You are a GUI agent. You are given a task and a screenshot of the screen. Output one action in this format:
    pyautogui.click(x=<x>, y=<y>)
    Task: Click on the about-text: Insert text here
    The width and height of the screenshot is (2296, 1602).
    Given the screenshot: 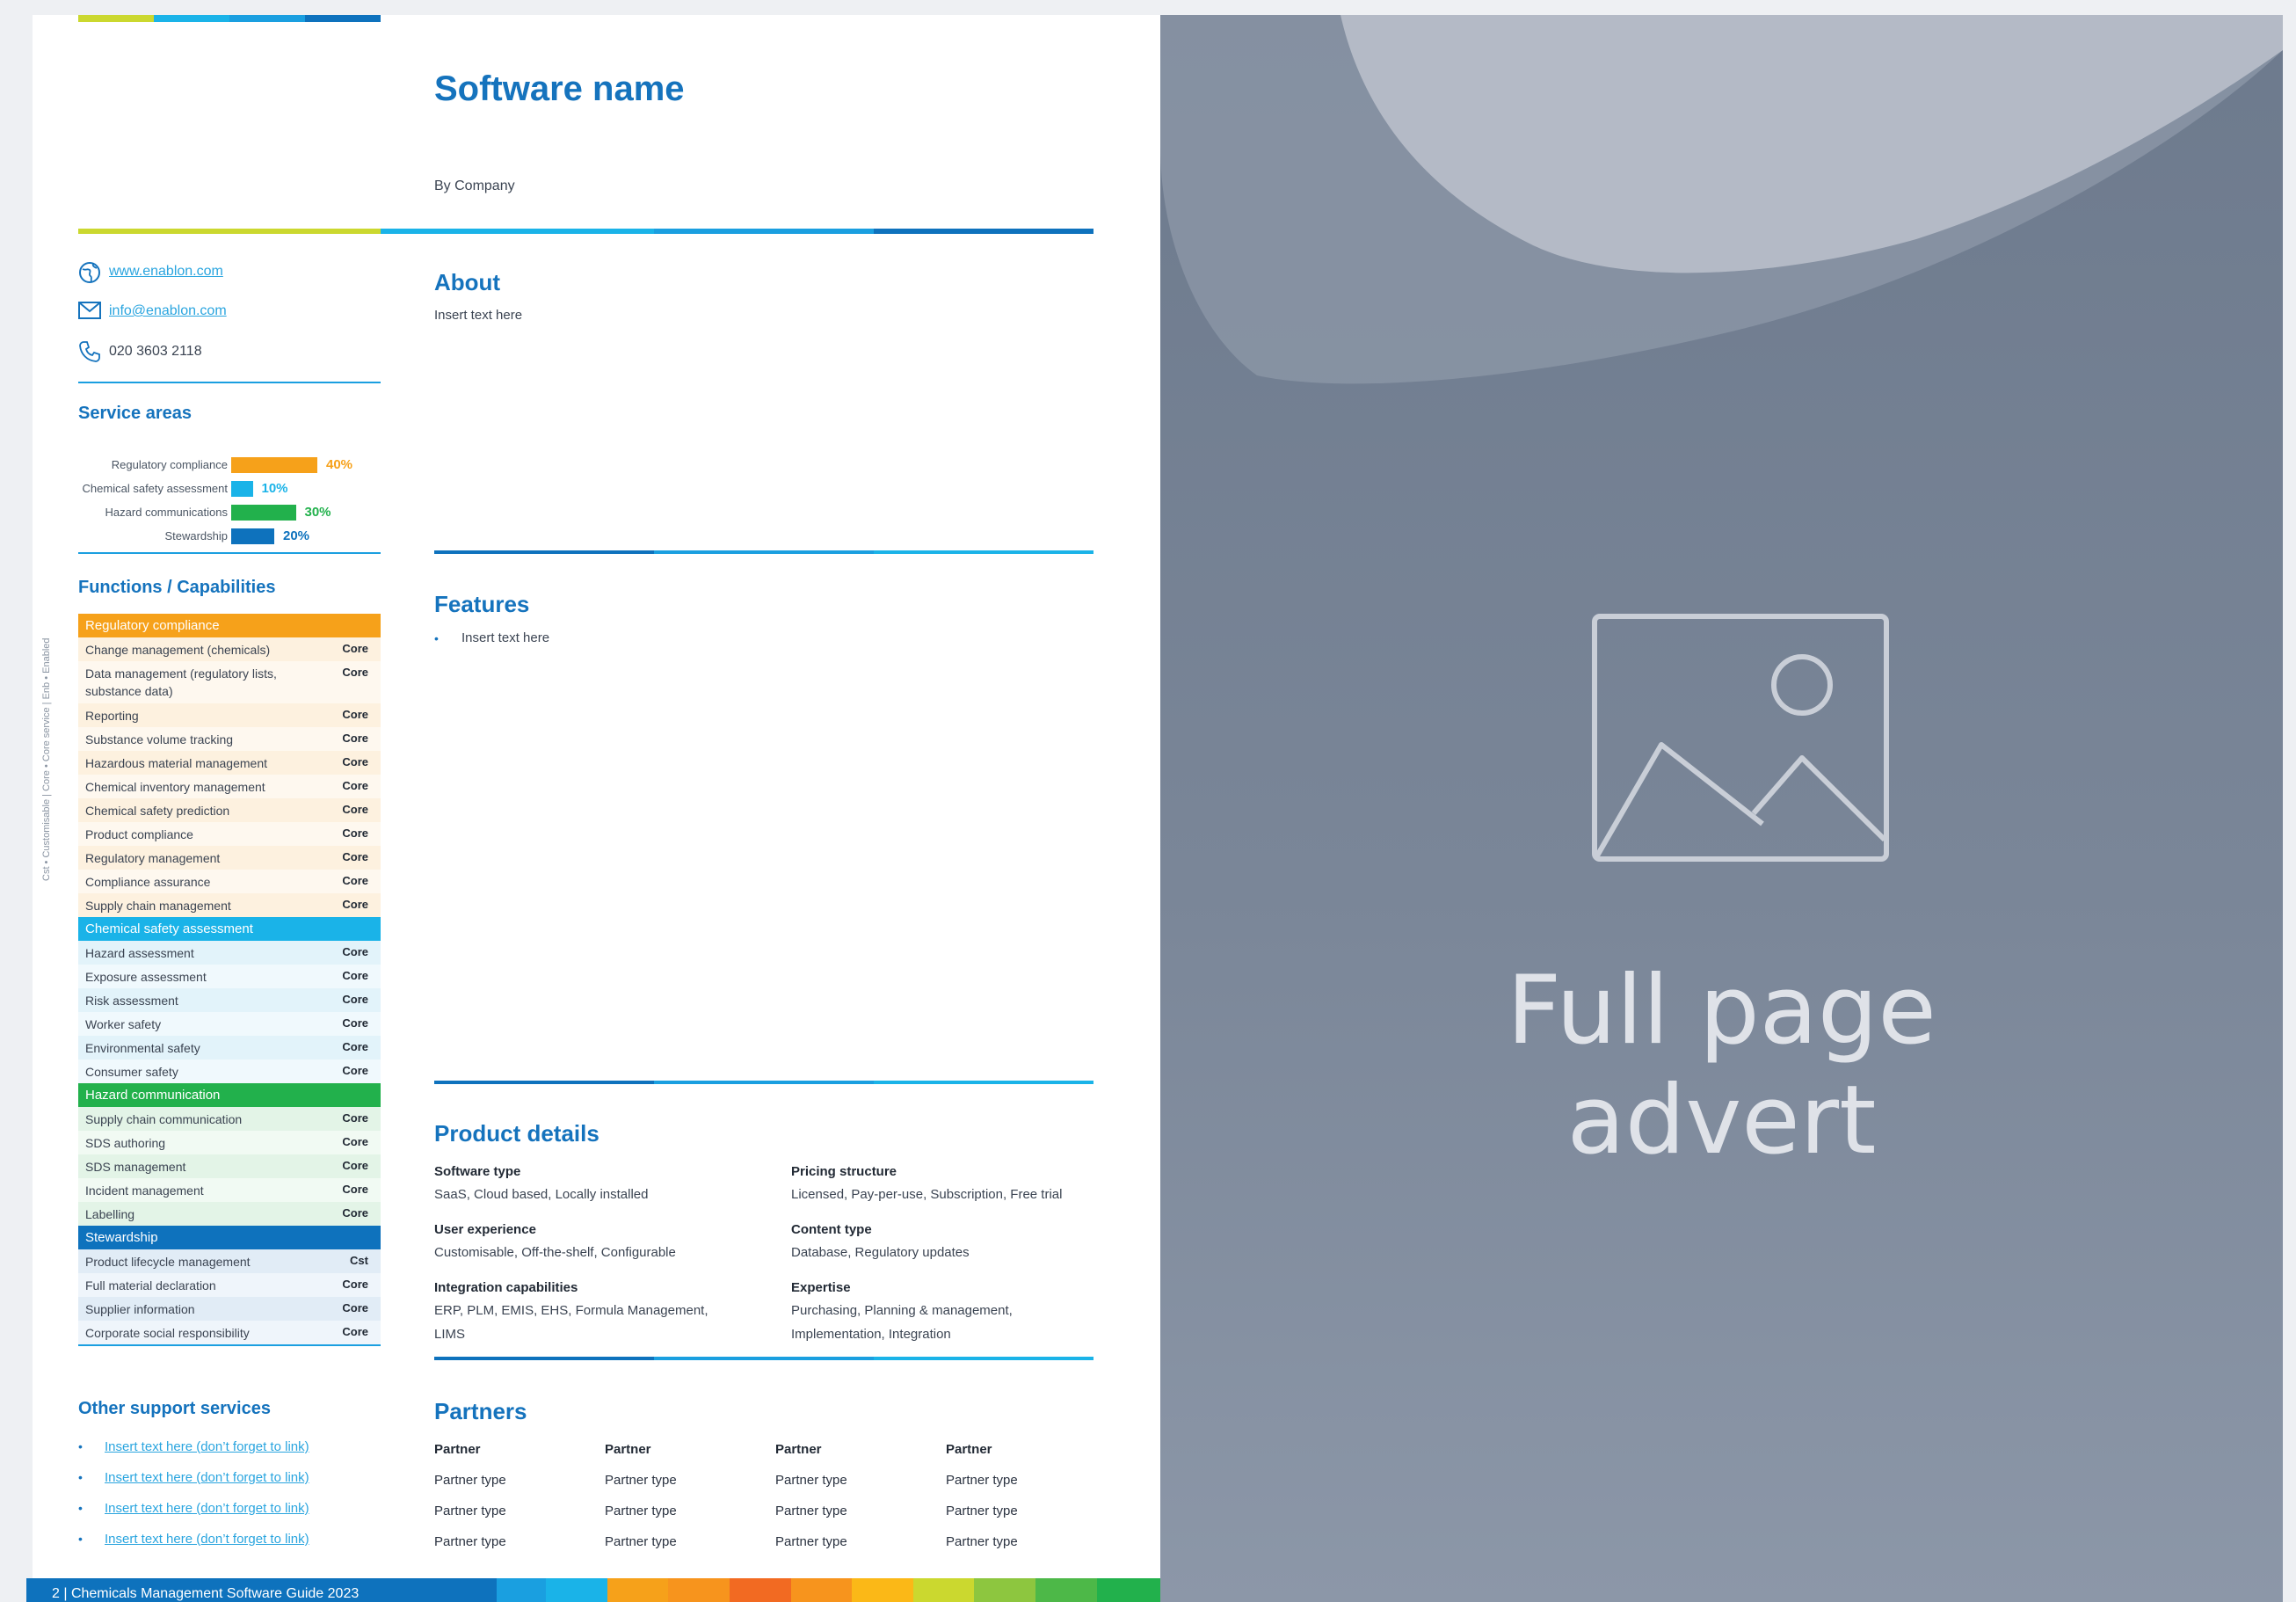 What is the action you would take?
    pyautogui.click(x=478, y=315)
    